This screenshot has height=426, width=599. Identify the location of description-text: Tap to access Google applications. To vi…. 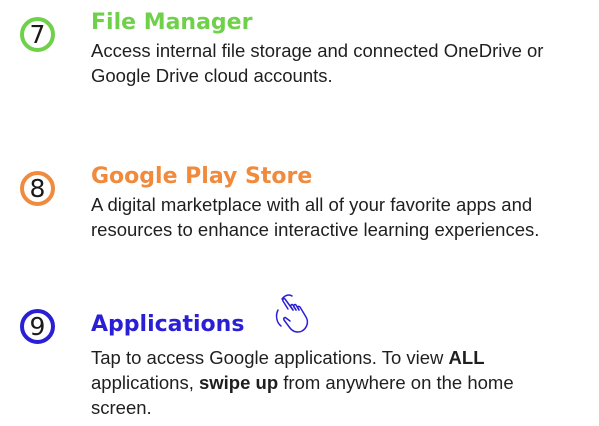
(270, 357).